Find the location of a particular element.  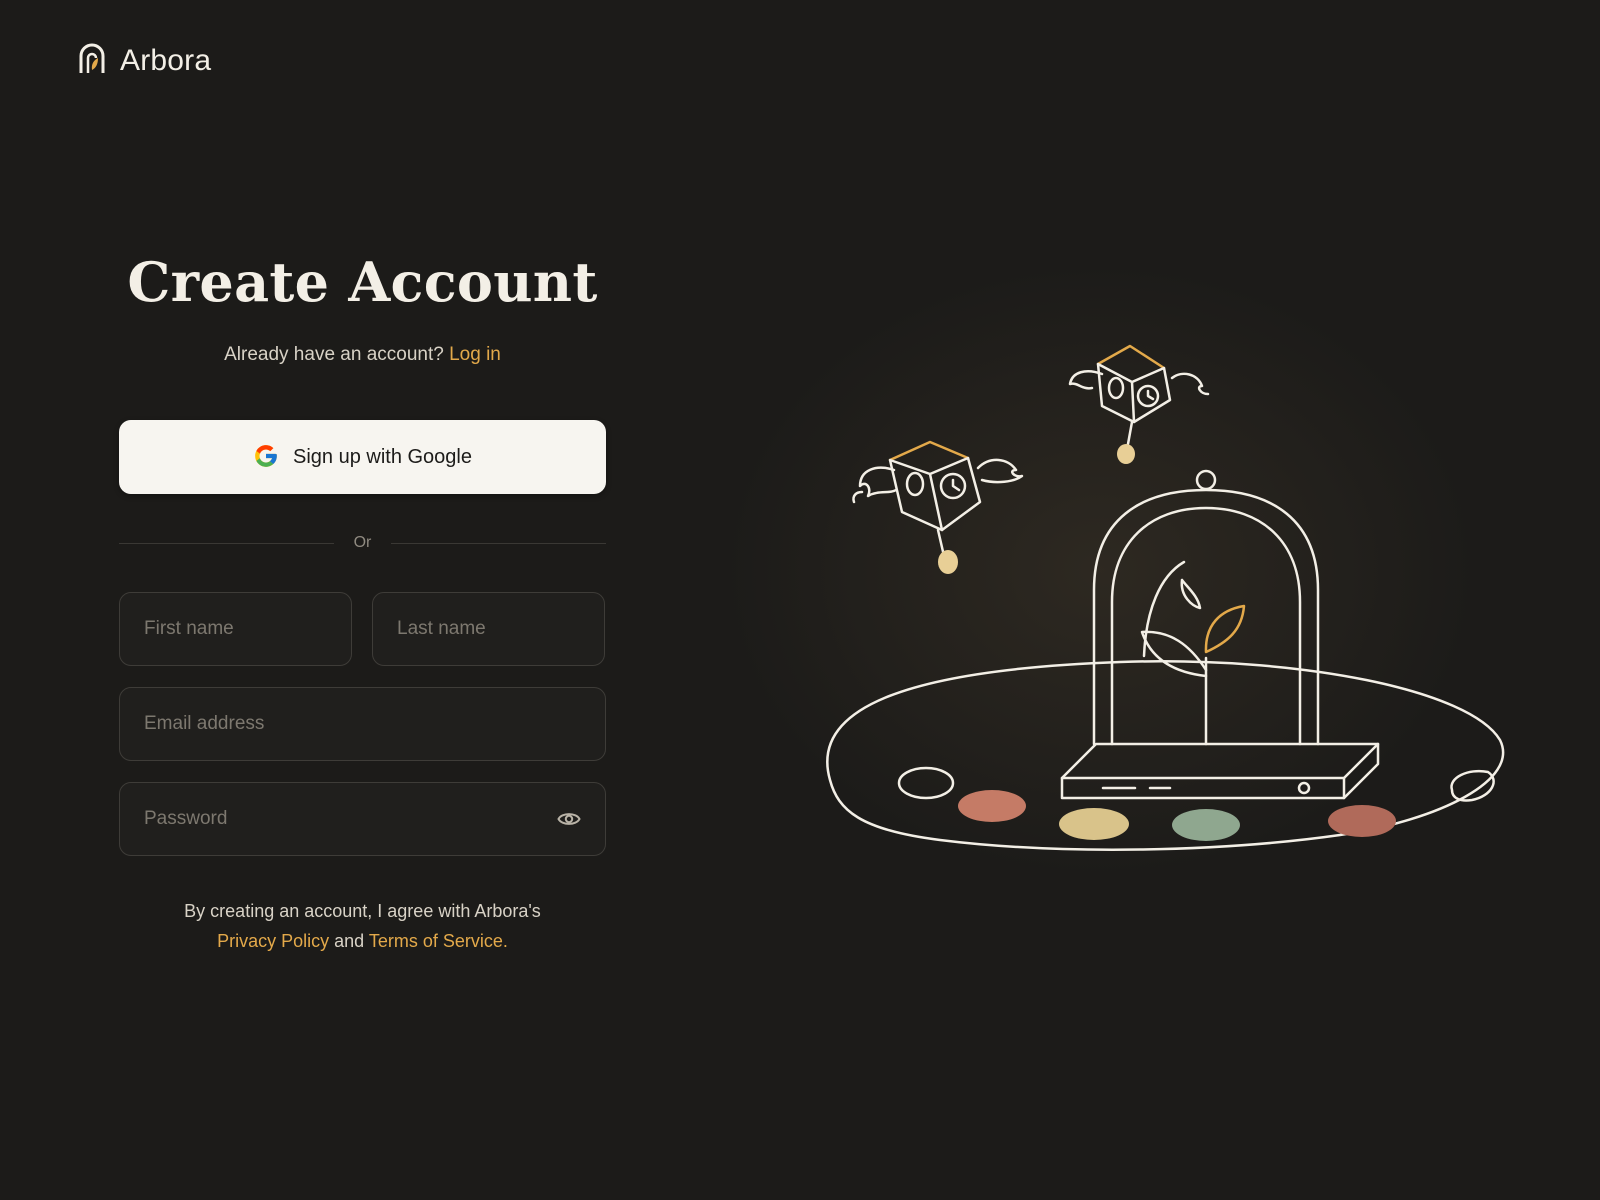

first-name-field-box is located at coordinates (235, 629).